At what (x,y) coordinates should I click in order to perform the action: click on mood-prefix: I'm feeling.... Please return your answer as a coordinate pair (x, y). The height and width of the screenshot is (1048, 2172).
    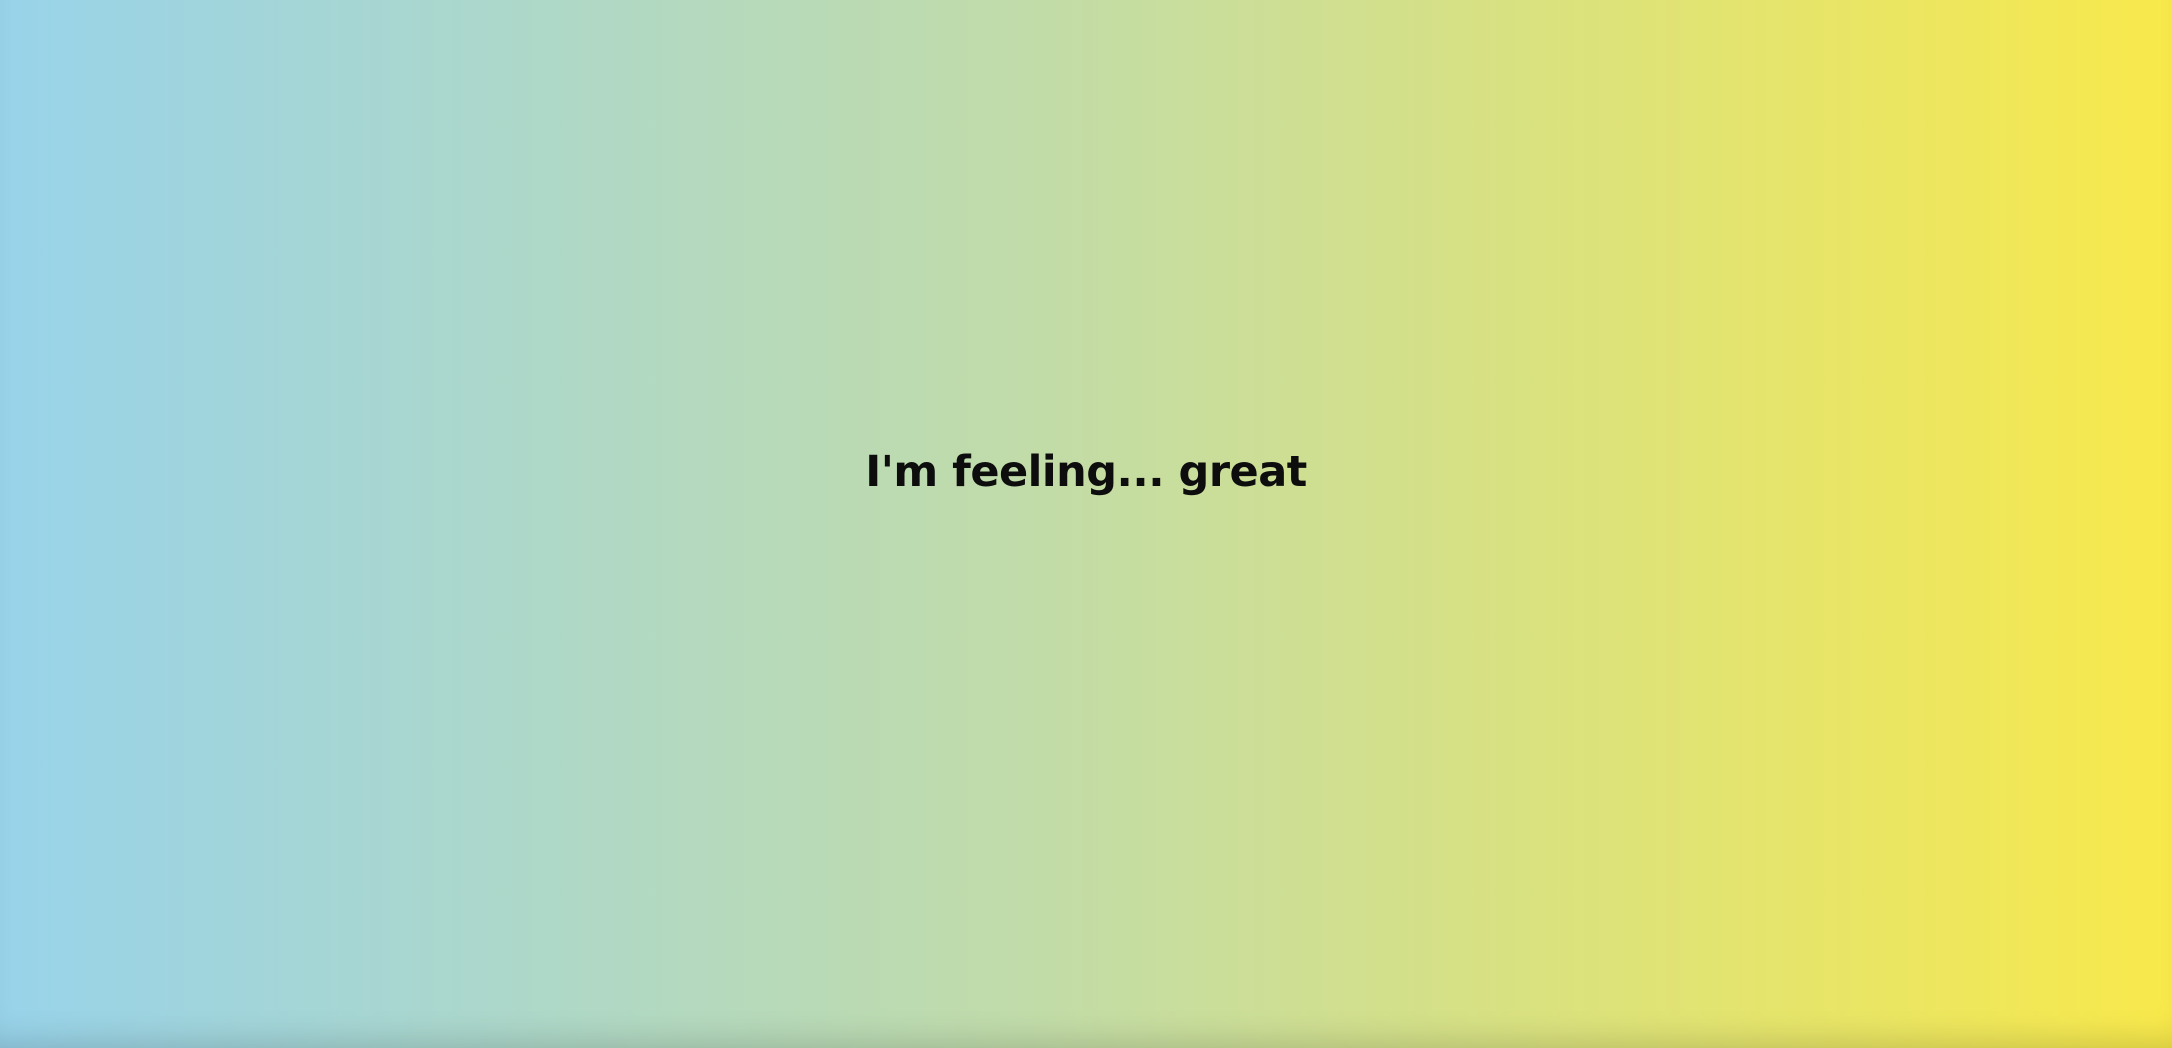
    Looking at the image, I should click on (1015, 472).